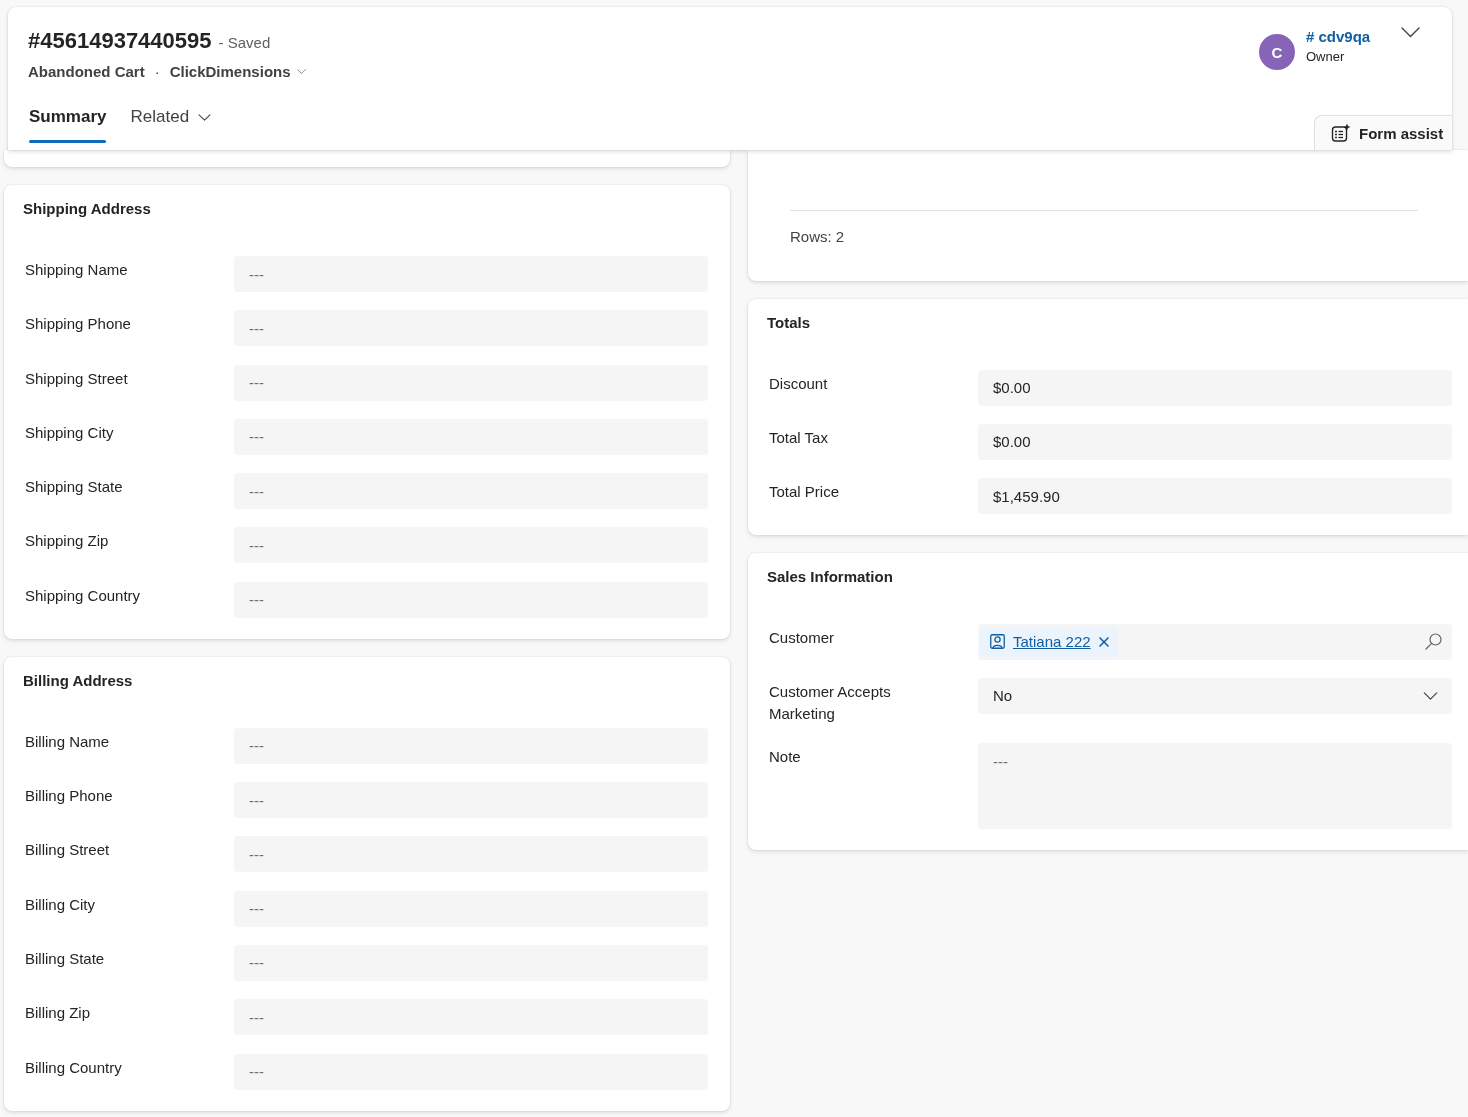 Image resolution: width=1468 pixels, height=1117 pixels. Describe the element at coordinates (1215, 786) in the screenshot. I see `note-field: ---` at that location.